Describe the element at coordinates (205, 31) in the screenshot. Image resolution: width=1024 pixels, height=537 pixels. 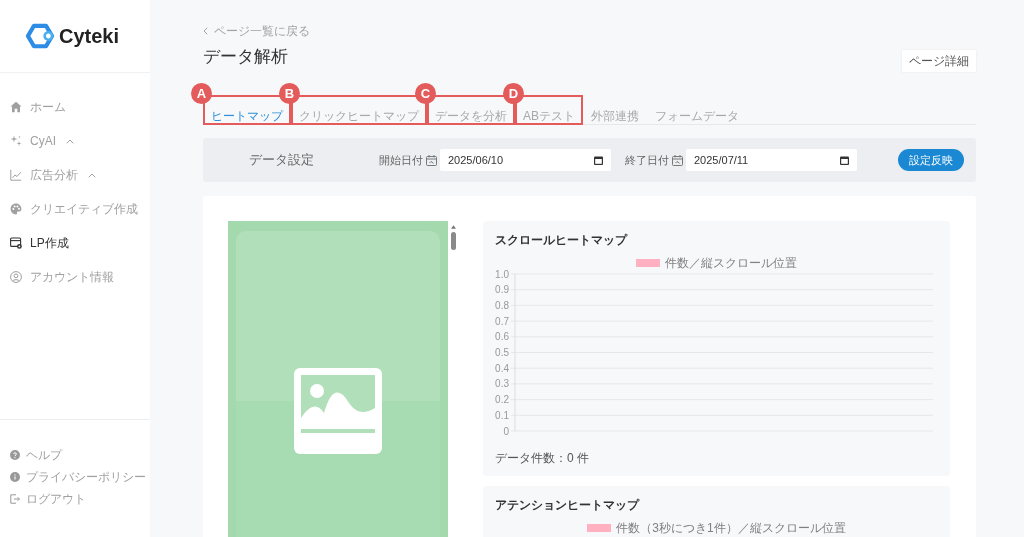
I see `chevron-left-icon` at that location.